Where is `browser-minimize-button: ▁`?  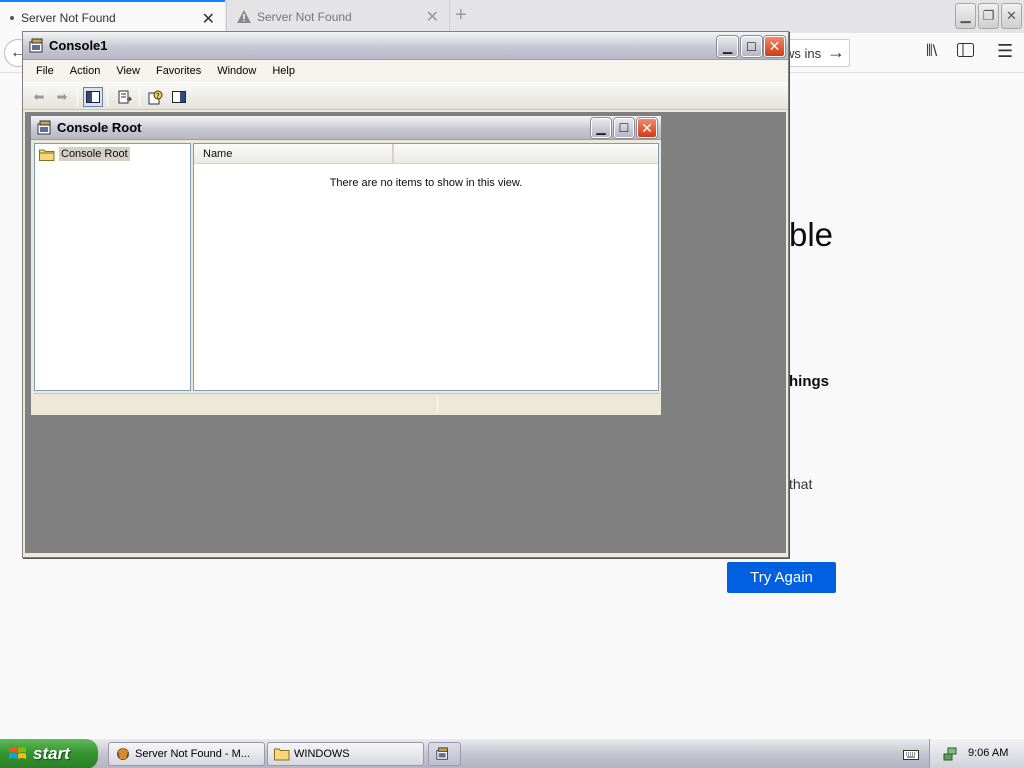
browser-minimize-button: ▁ is located at coordinates (965, 16).